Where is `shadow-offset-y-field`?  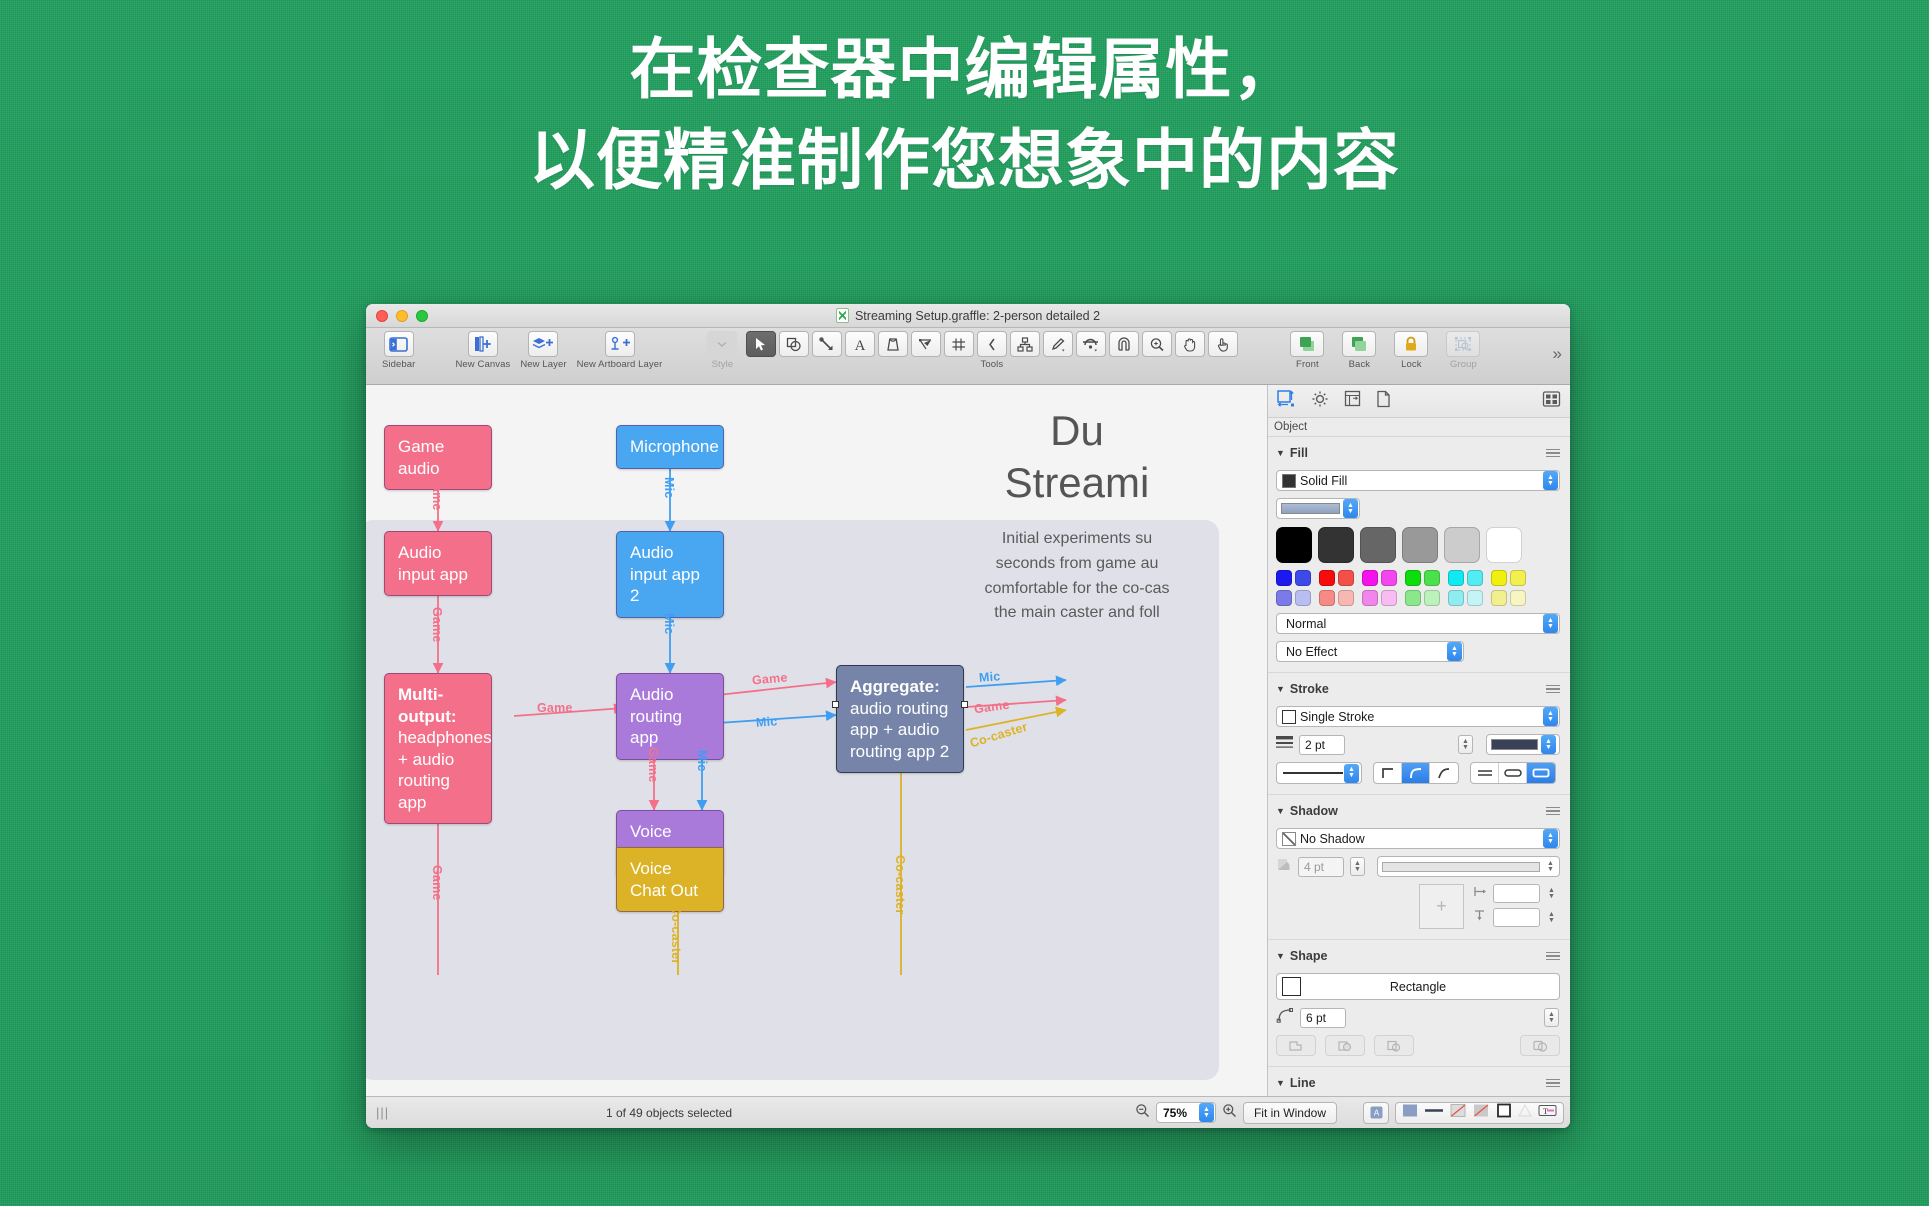 shadow-offset-y-field is located at coordinates (1516, 917).